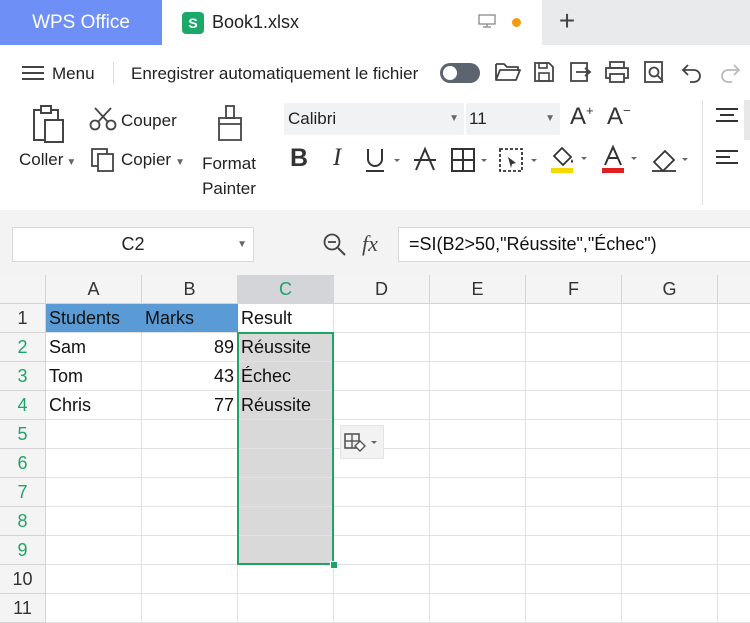  I want to click on row-header-1: 1, so click(23, 318).